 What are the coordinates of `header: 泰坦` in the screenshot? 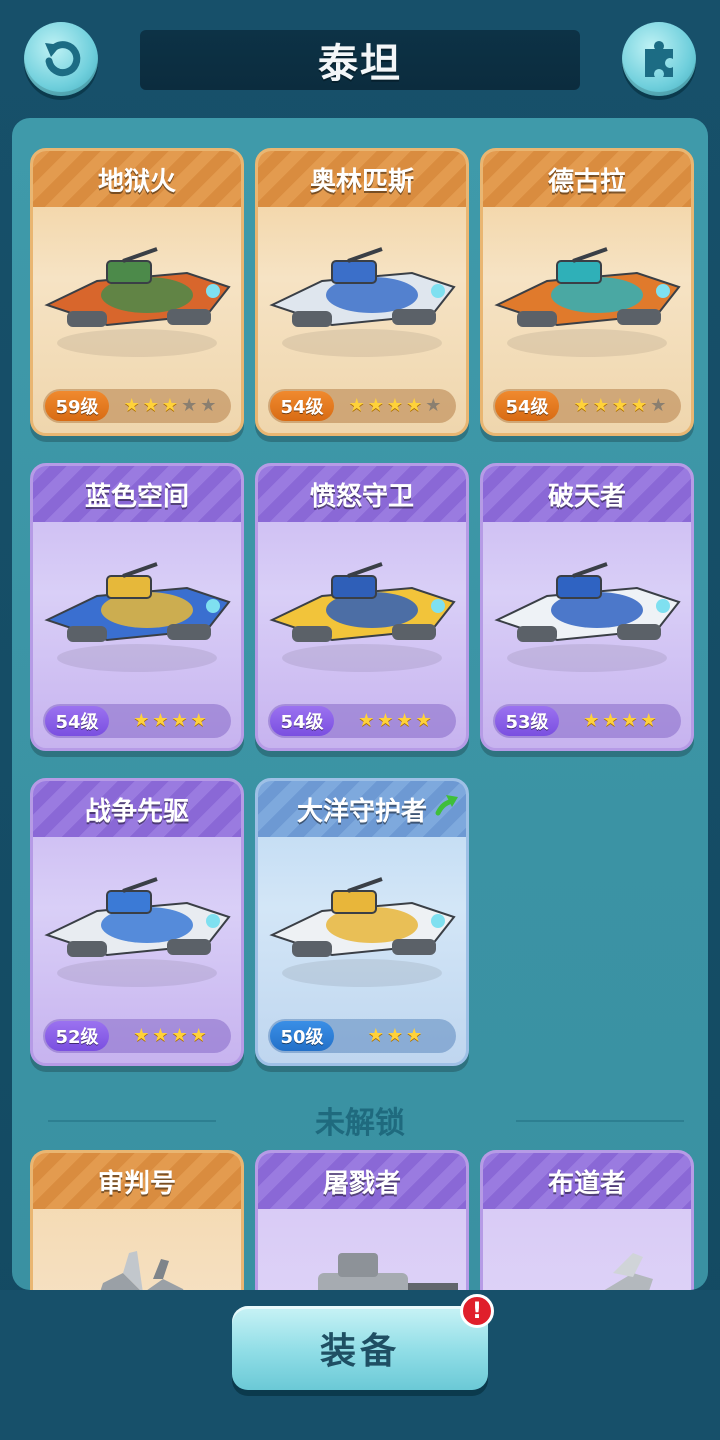 It's located at (360, 60).